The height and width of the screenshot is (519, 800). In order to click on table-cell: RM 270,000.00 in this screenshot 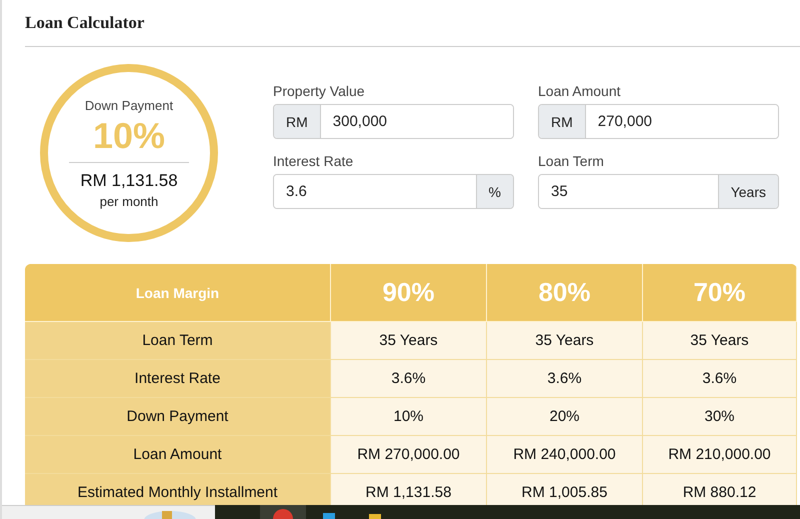, I will do `click(409, 455)`.